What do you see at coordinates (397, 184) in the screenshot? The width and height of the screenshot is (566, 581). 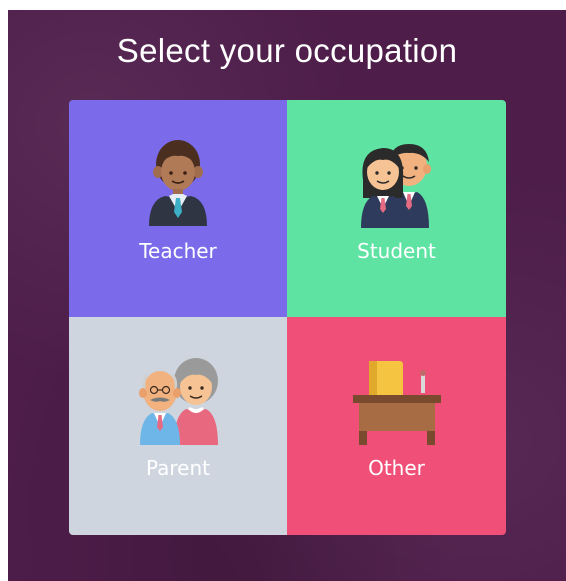 I see `students-icon` at bounding box center [397, 184].